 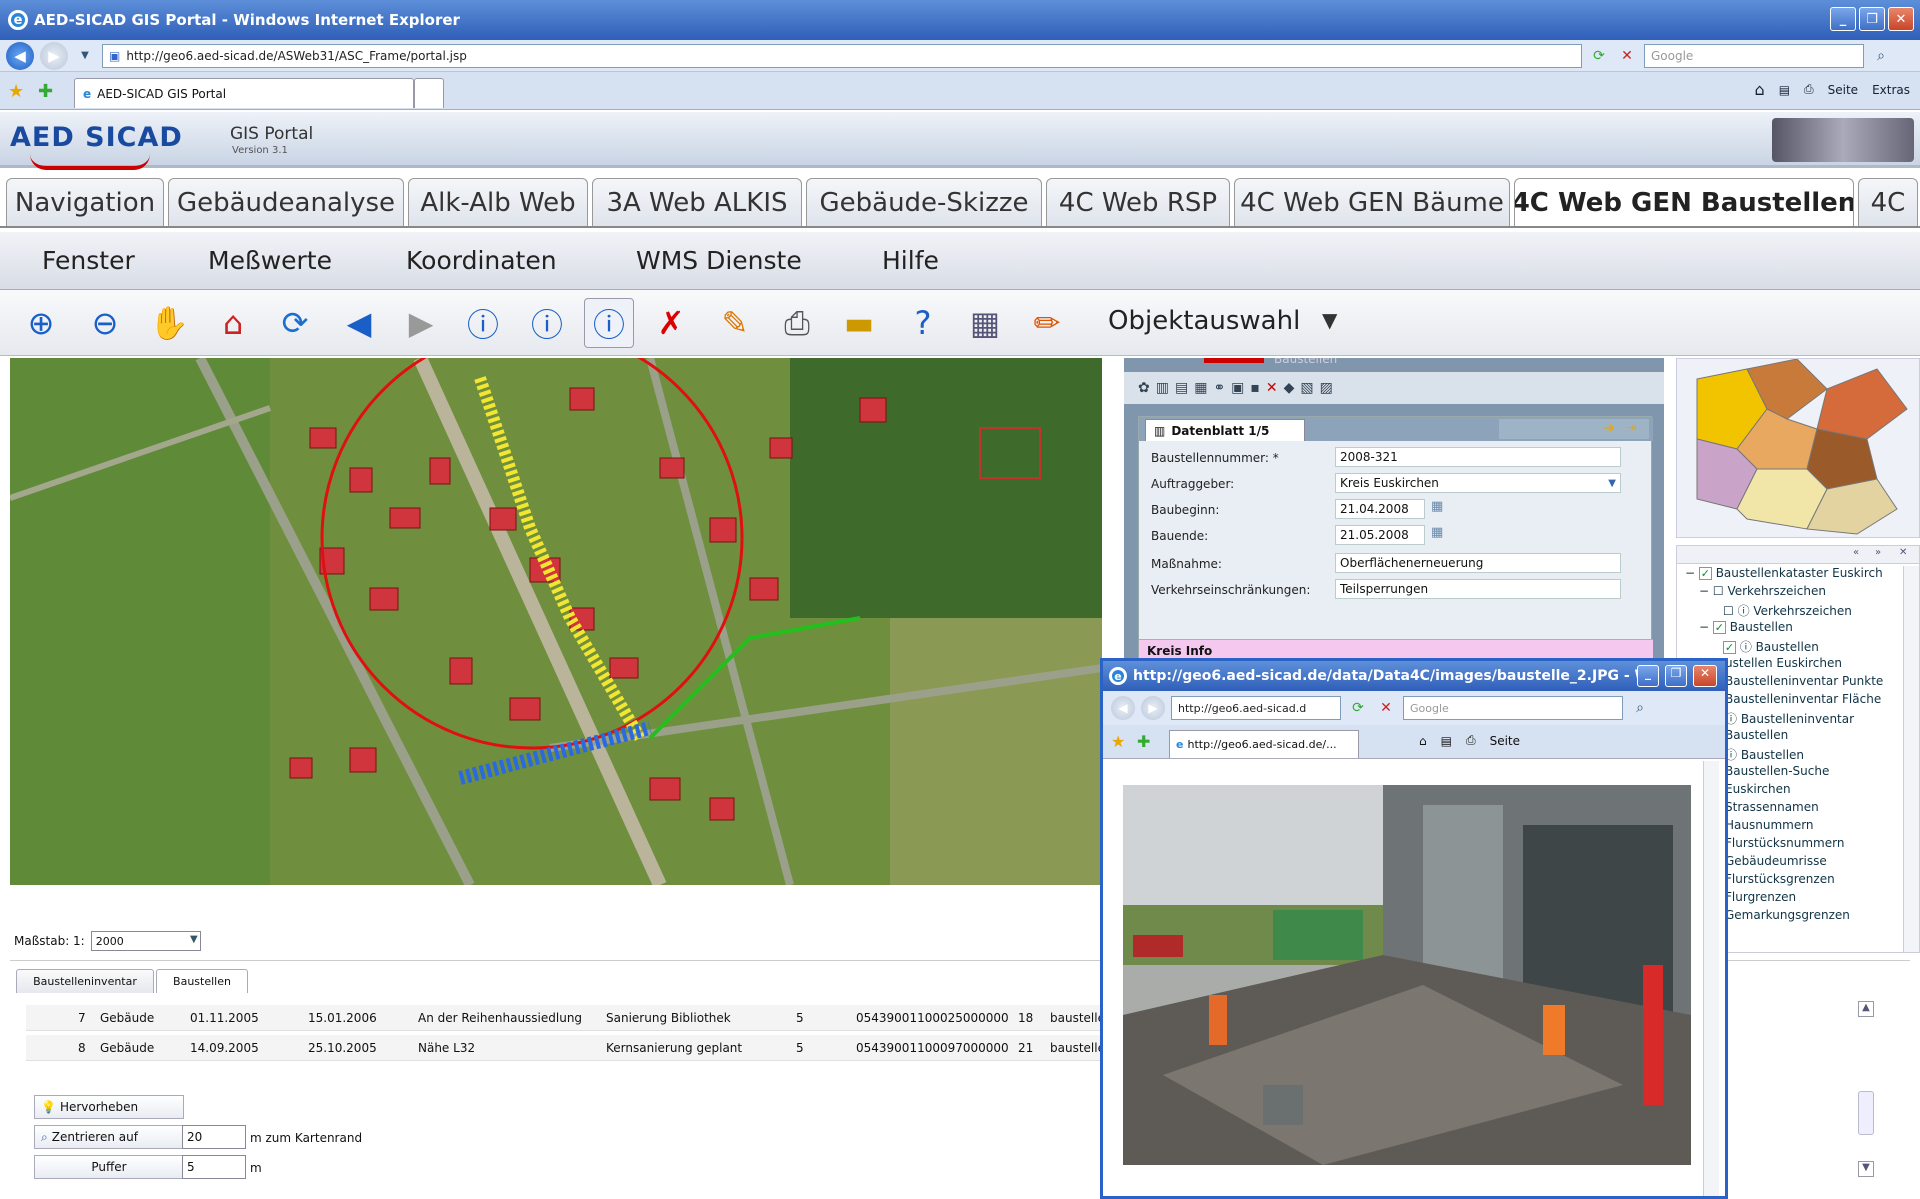 I want to click on tree-item: Hausnummern, so click(x=1769, y=825).